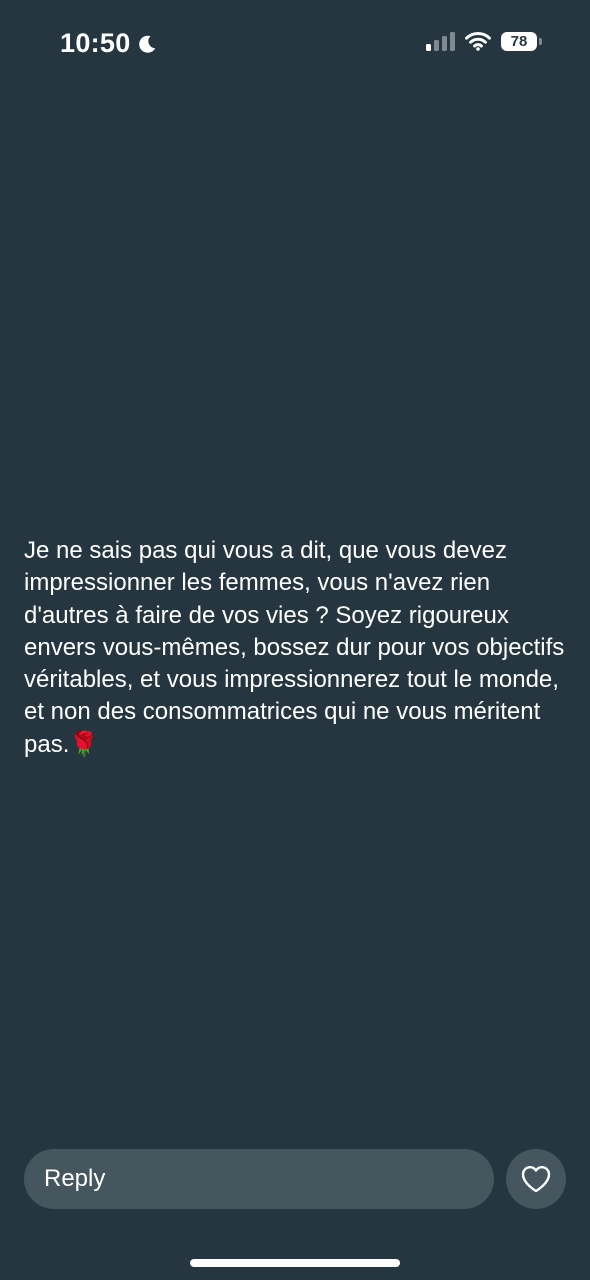 The width and height of the screenshot is (590, 1280). What do you see at coordinates (146, 44) in the screenshot?
I see `moon-icon` at bounding box center [146, 44].